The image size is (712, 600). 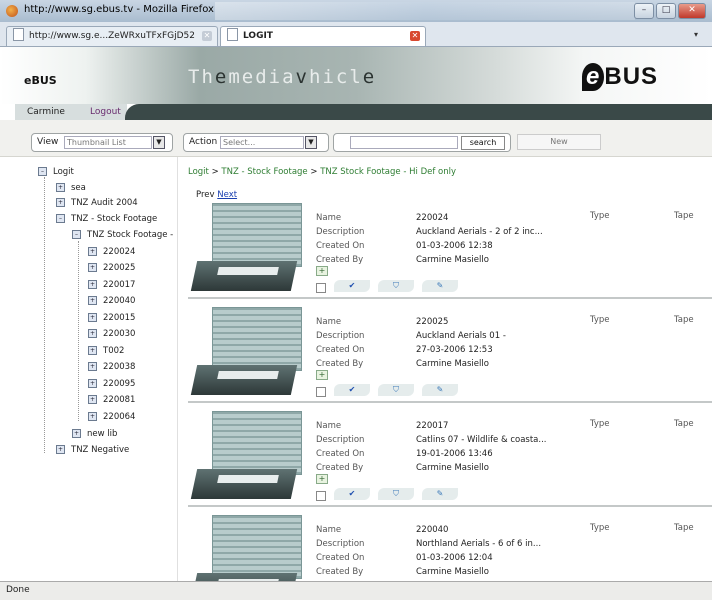 What do you see at coordinates (119, 268) in the screenshot?
I see `tree-label: 220025` at bounding box center [119, 268].